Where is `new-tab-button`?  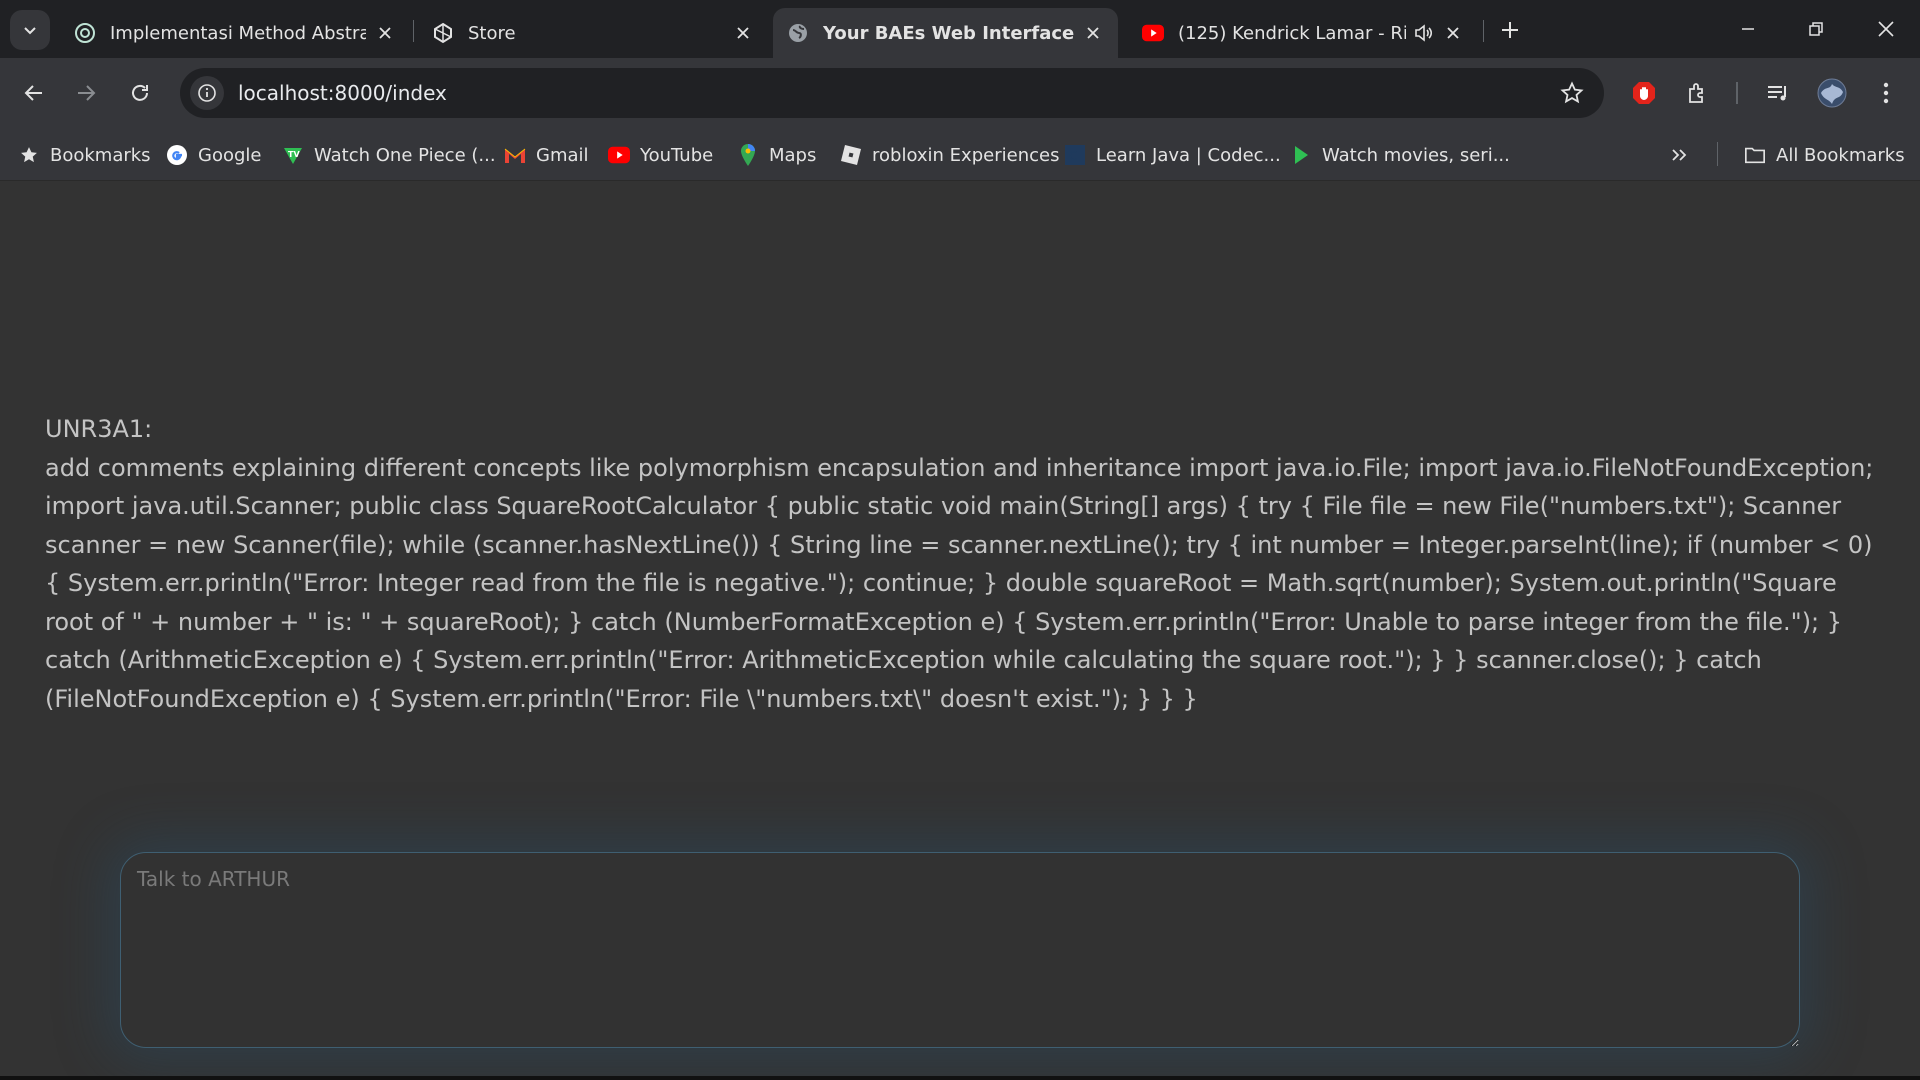
new-tab-button is located at coordinates (1510, 30).